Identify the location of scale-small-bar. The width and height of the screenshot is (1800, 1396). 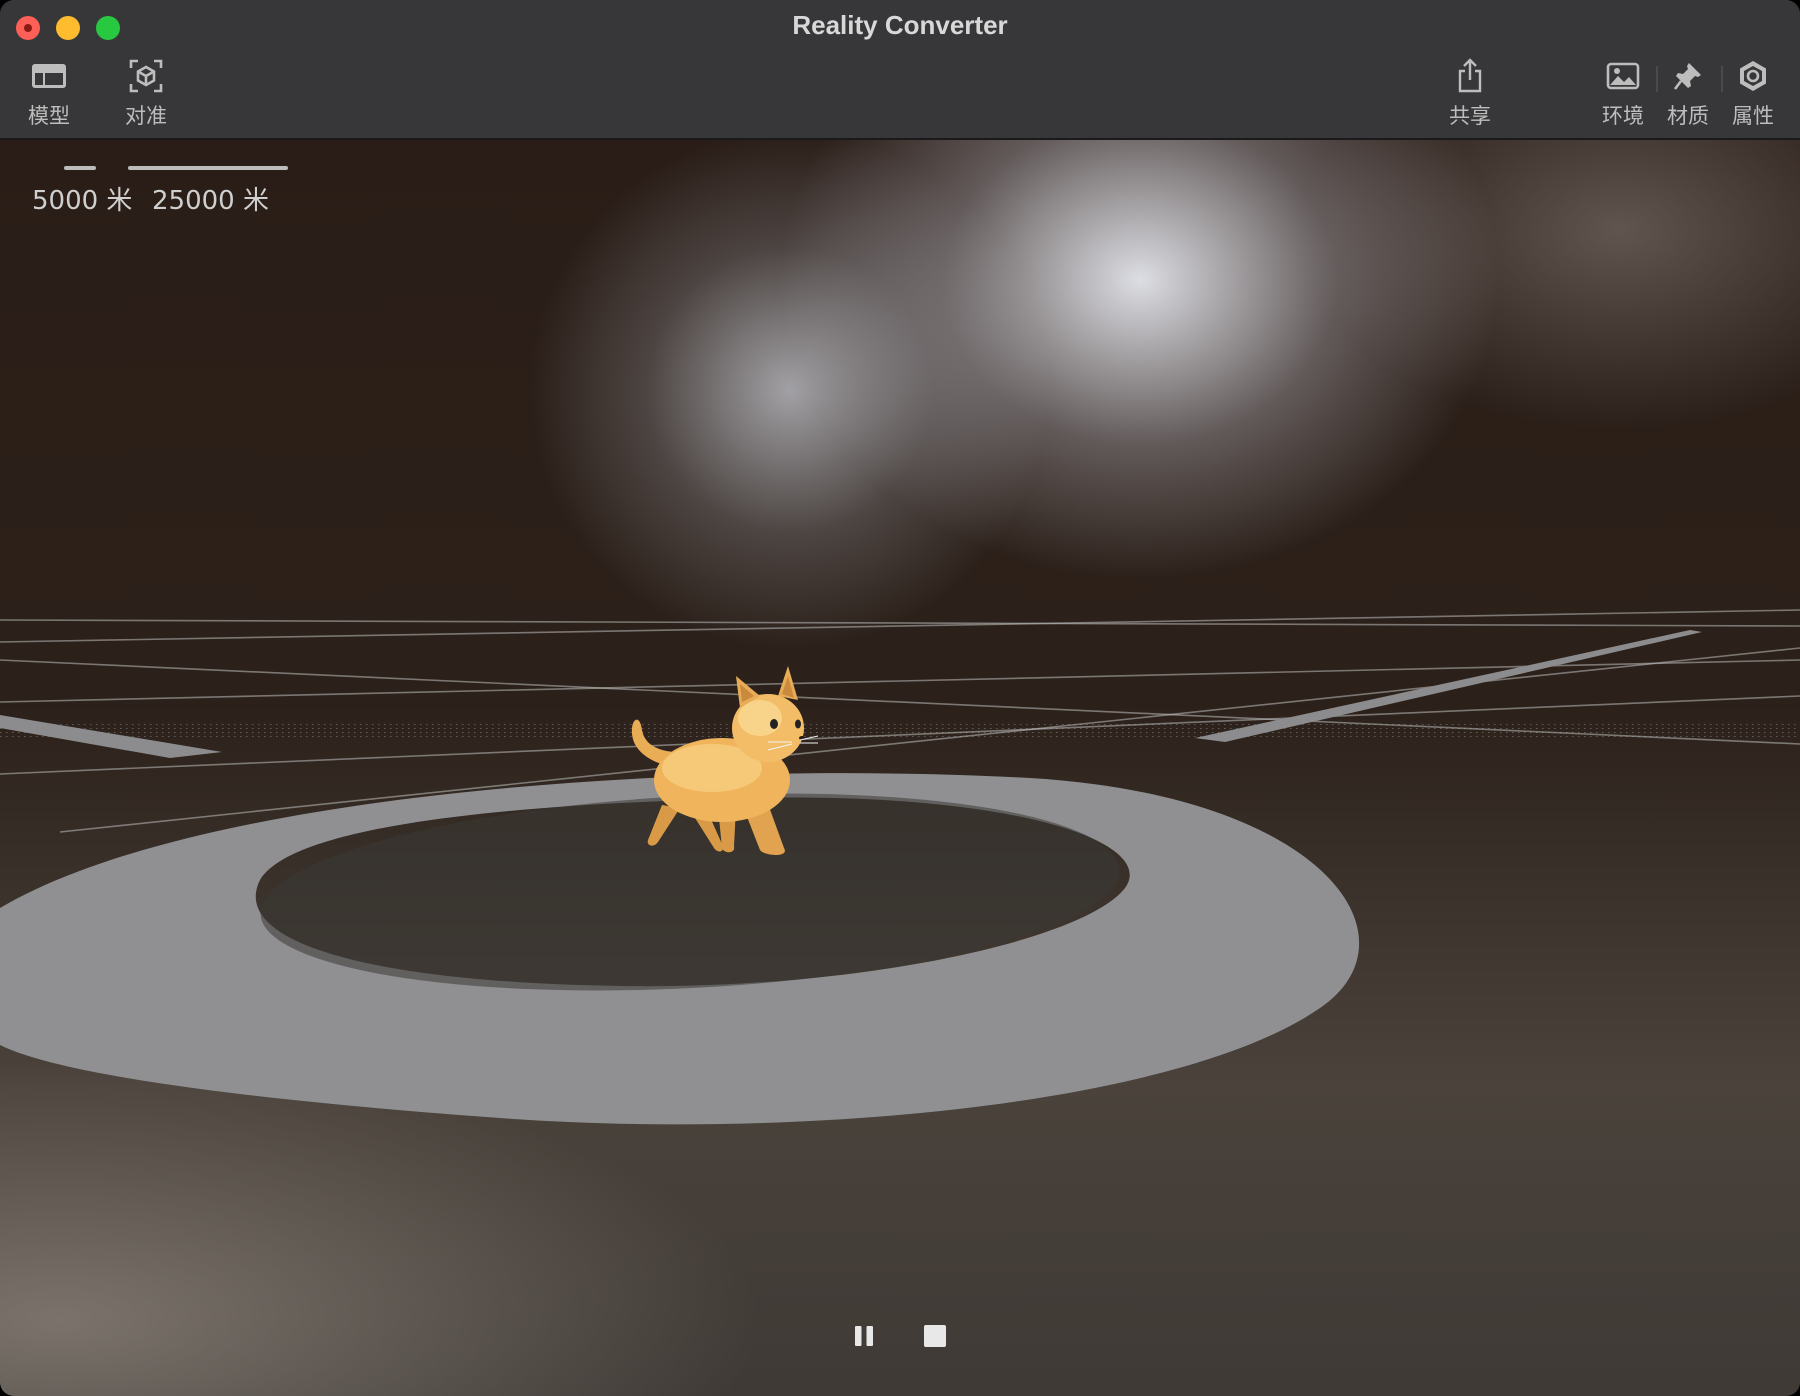
(80, 168).